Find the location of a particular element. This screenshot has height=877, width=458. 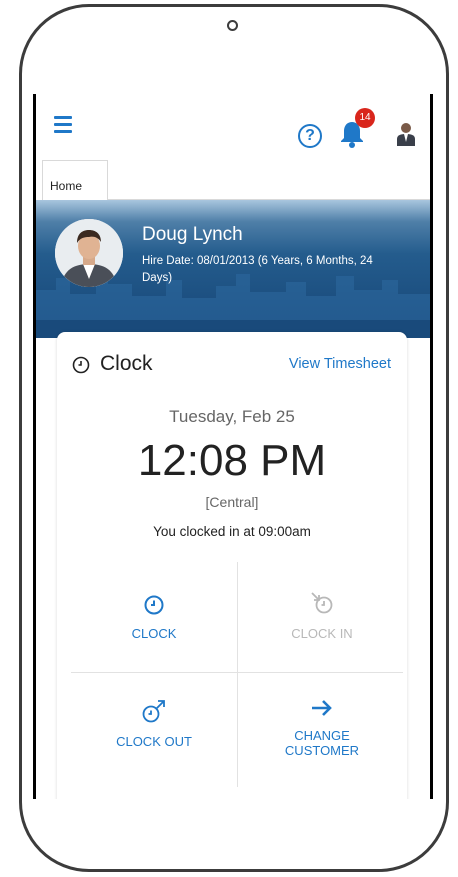

clock-in-button: CLOCK IN is located at coordinates (322, 615).